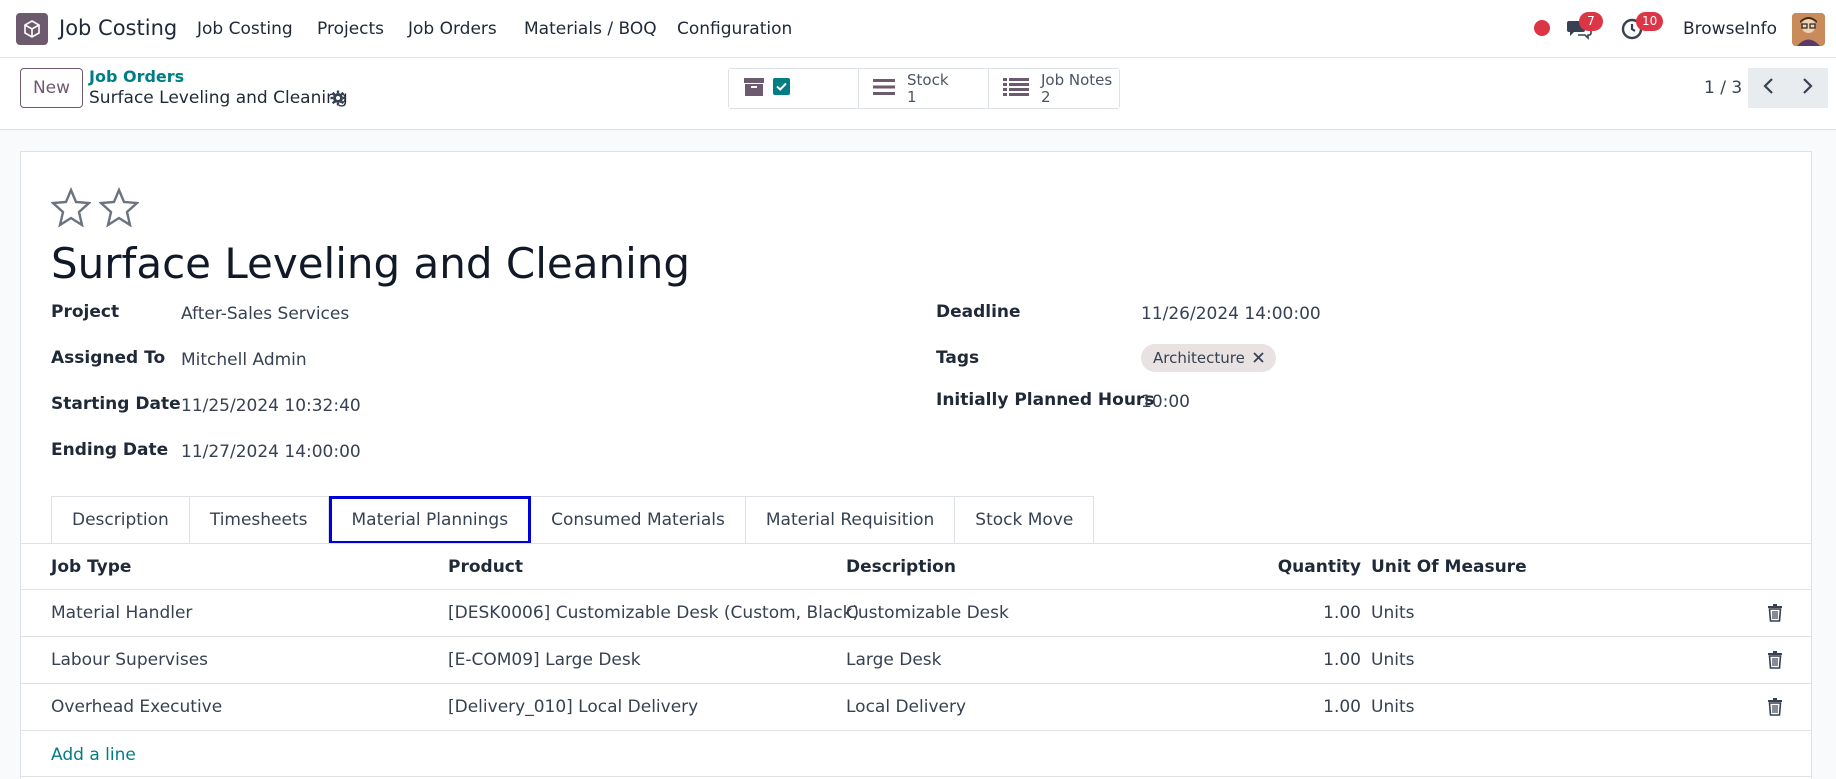  What do you see at coordinates (912, 96) in the screenshot?
I see `stock-count: 1` at bounding box center [912, 96].